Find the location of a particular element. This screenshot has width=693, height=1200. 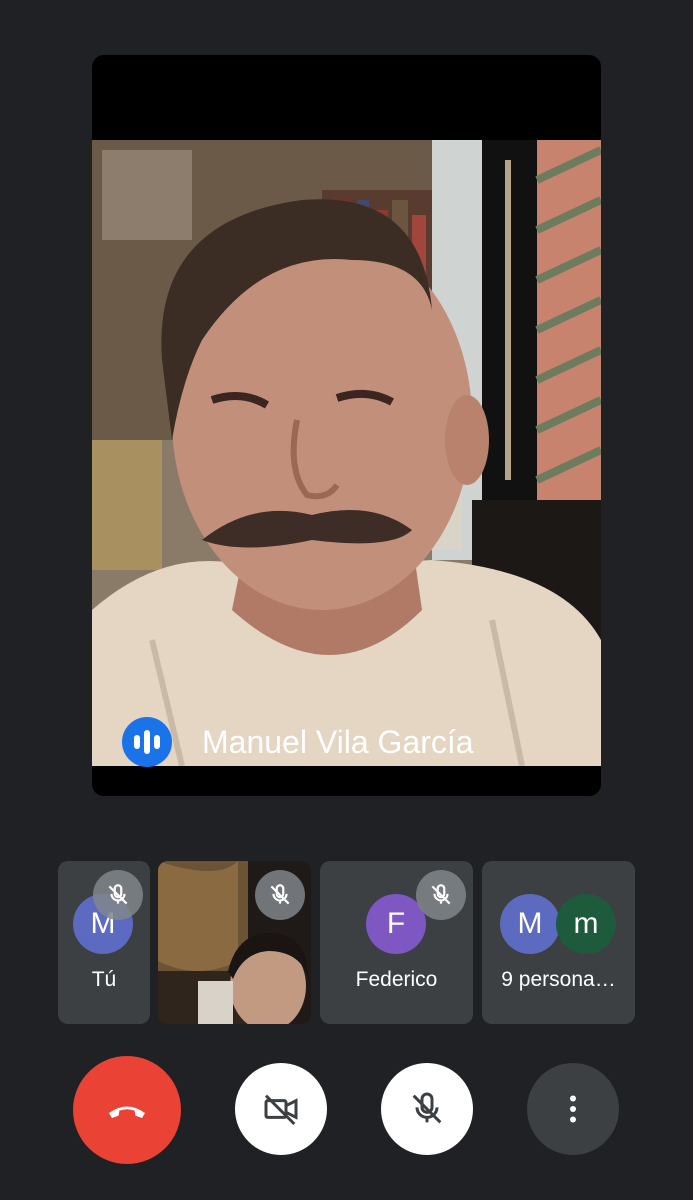

avatar: m is located at coordinates (586, 924).